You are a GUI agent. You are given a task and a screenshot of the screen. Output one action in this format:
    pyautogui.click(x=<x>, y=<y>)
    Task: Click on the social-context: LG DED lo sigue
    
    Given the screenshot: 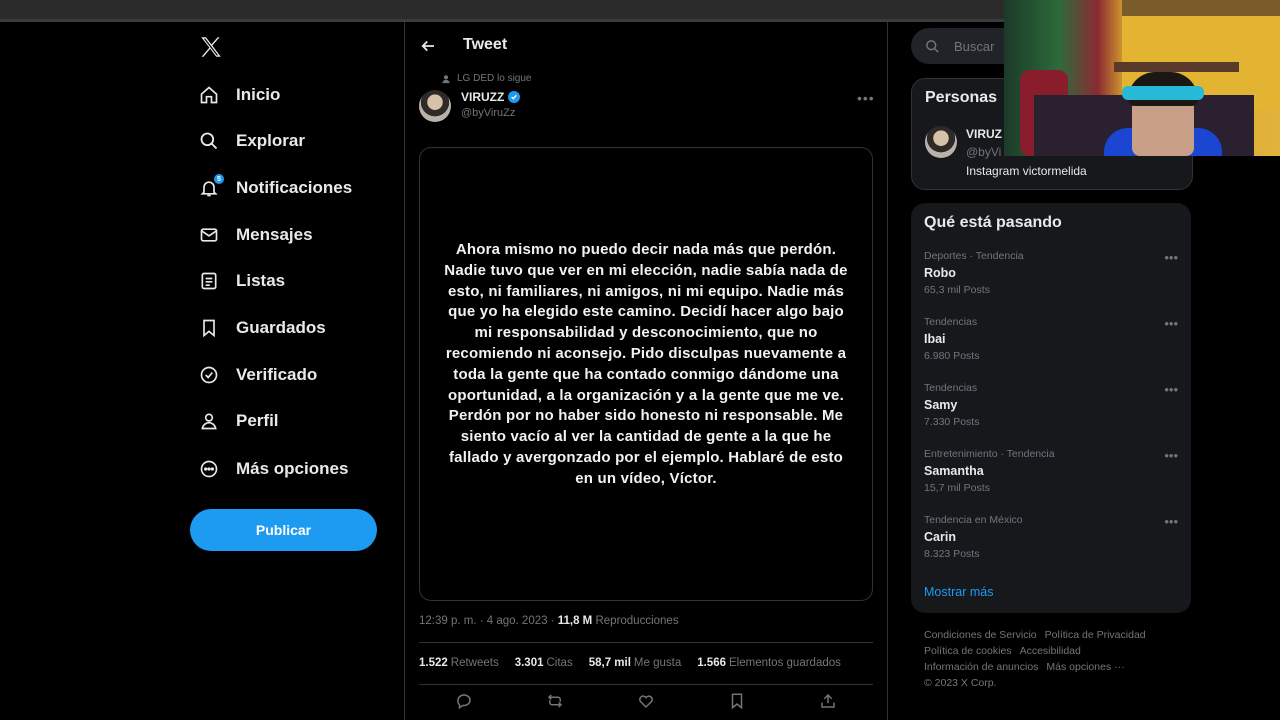 What is the action you would take?
    pyautogui.click(x=486, y=78)
    